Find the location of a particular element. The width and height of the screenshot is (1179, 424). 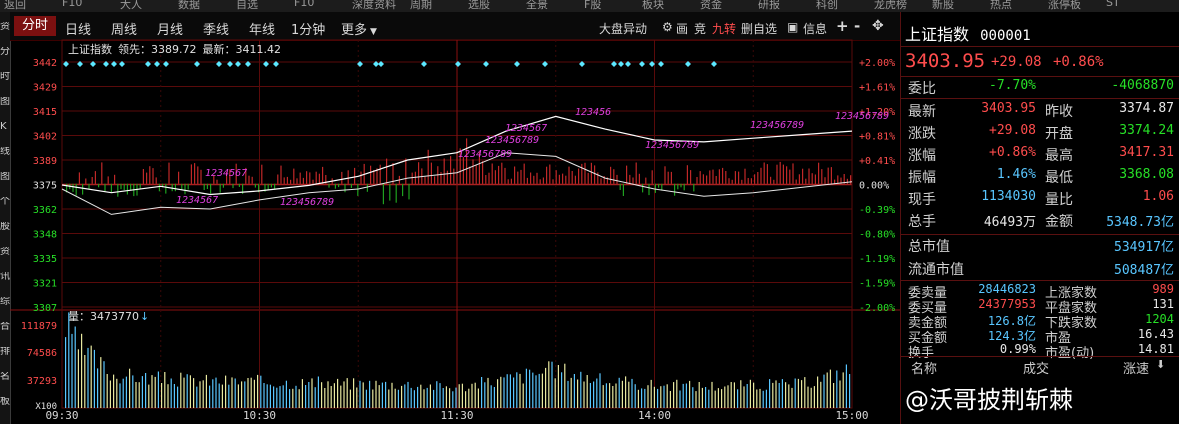

y-price-tick: 3415 is located at coordinates (45, 112).